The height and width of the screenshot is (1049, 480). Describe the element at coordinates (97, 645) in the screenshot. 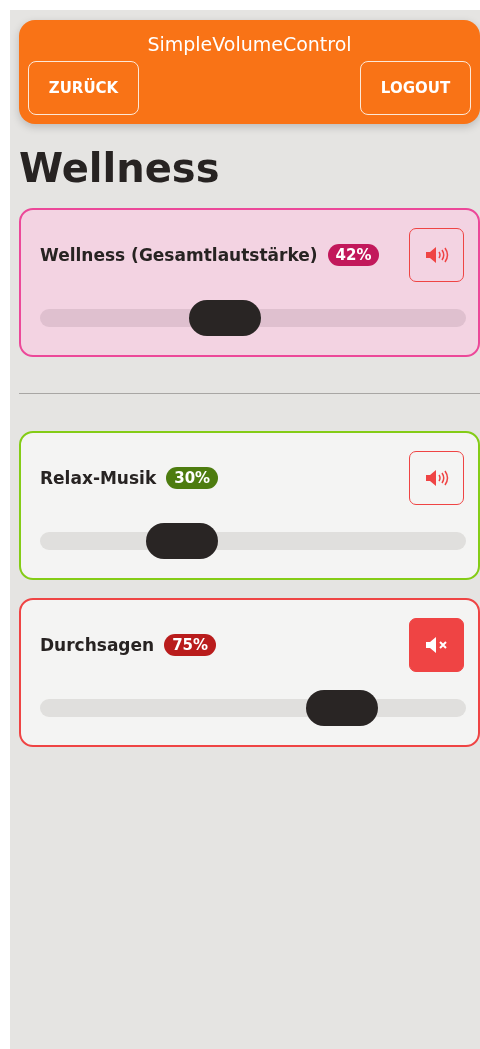

I see `channel-name: Durchsagen` at that location.